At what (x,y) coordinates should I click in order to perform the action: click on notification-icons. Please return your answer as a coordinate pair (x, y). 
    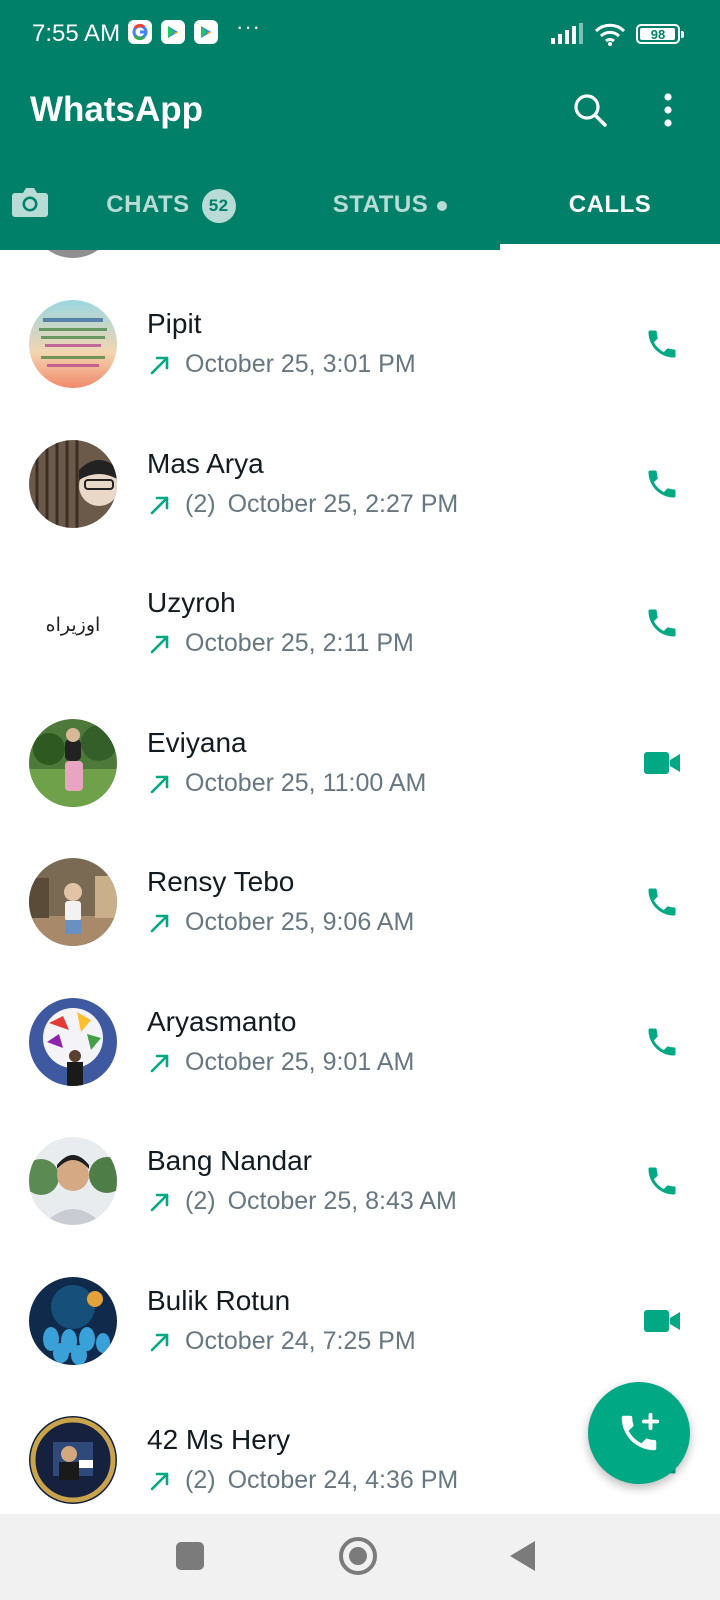
    Looking at the image, I should click on (173, 32).